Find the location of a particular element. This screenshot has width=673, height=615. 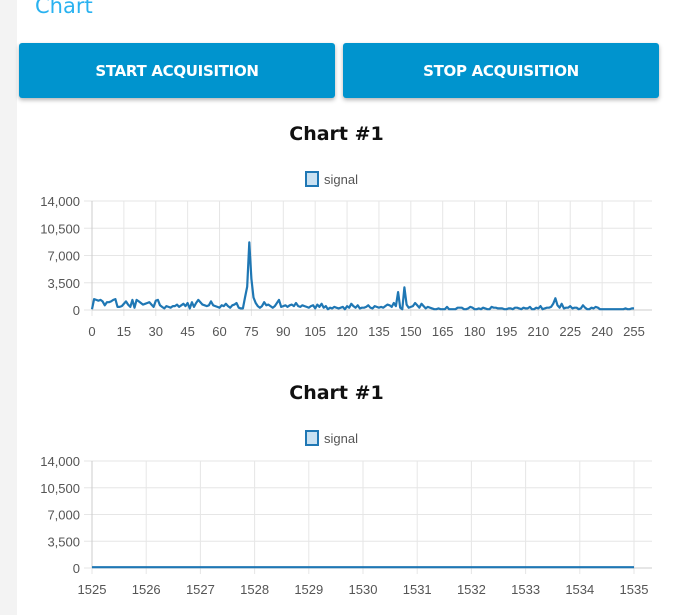

x-tick-label: 255 is located at coordinates (634, 331).